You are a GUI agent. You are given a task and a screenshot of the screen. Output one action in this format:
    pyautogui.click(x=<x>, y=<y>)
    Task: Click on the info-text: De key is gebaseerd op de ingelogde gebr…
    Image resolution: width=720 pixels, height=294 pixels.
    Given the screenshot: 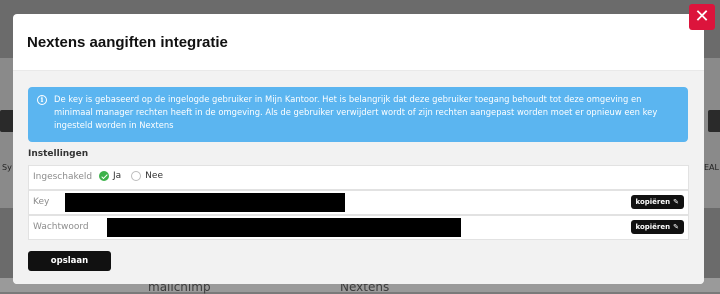 What is the action you would take?
    pyautogui.click(x=356, y=112)
    